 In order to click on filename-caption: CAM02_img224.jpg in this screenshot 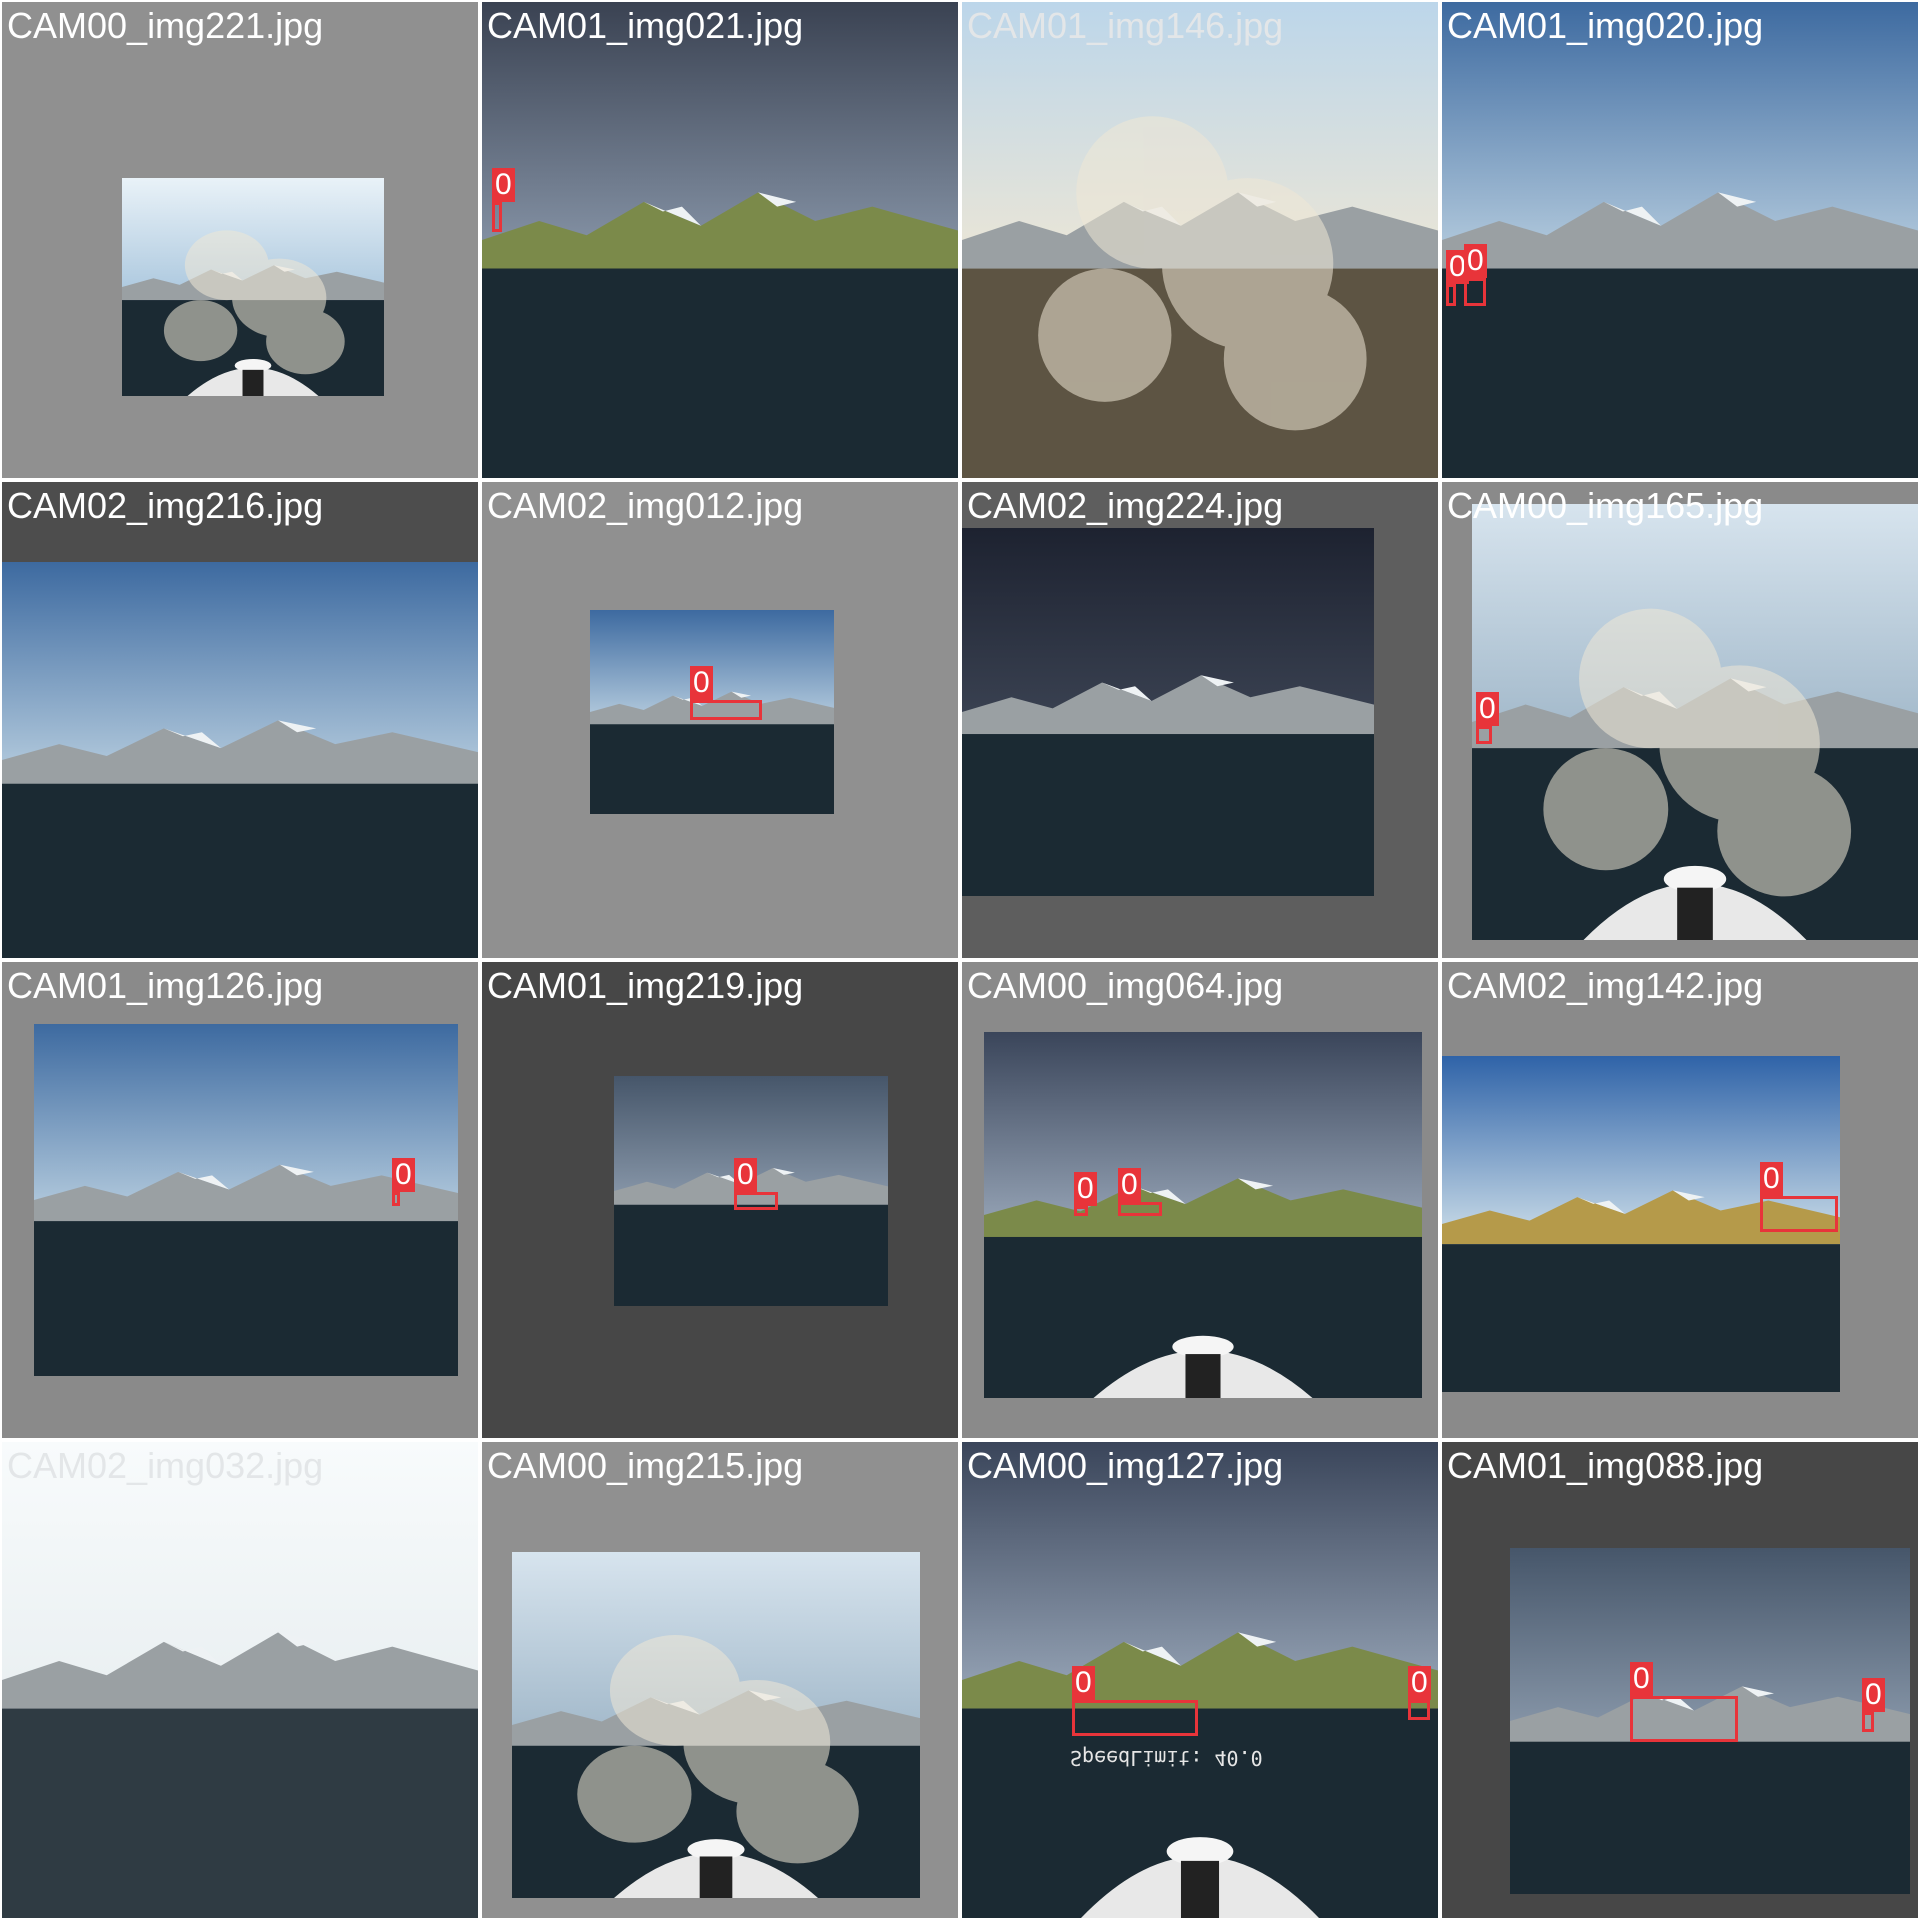, I will do `click(1125, 505)`.